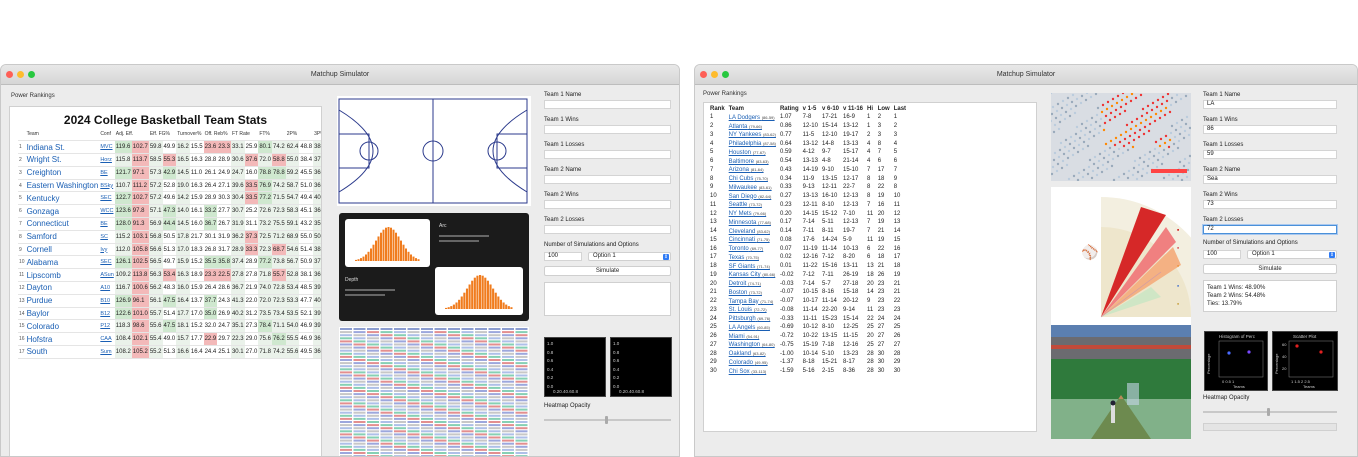  I want to click on simulations-input: 100, so click(1222, 254).